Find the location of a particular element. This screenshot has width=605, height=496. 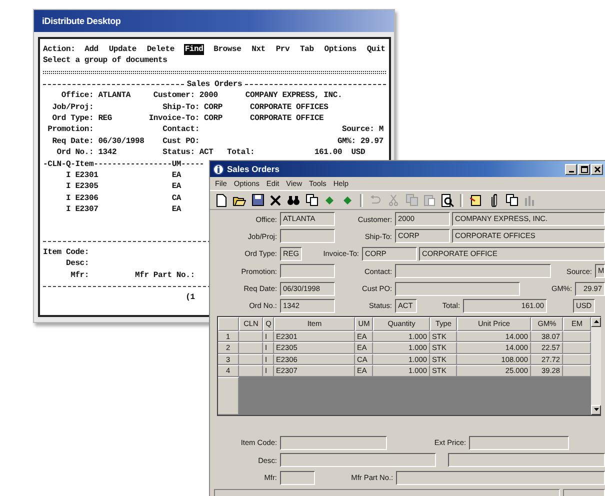

menu-command: Quit is located at coordinates (376, 50).